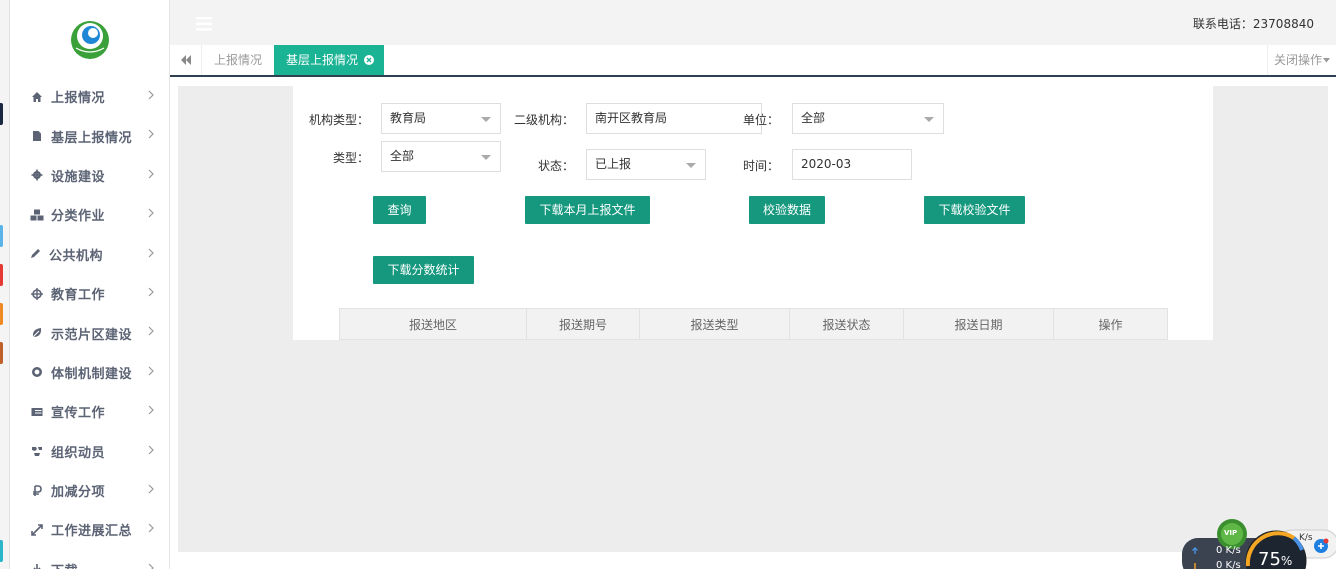 The image size is (1336, 569). I want to click on hamburger-menu-icon, so click(204, 24).